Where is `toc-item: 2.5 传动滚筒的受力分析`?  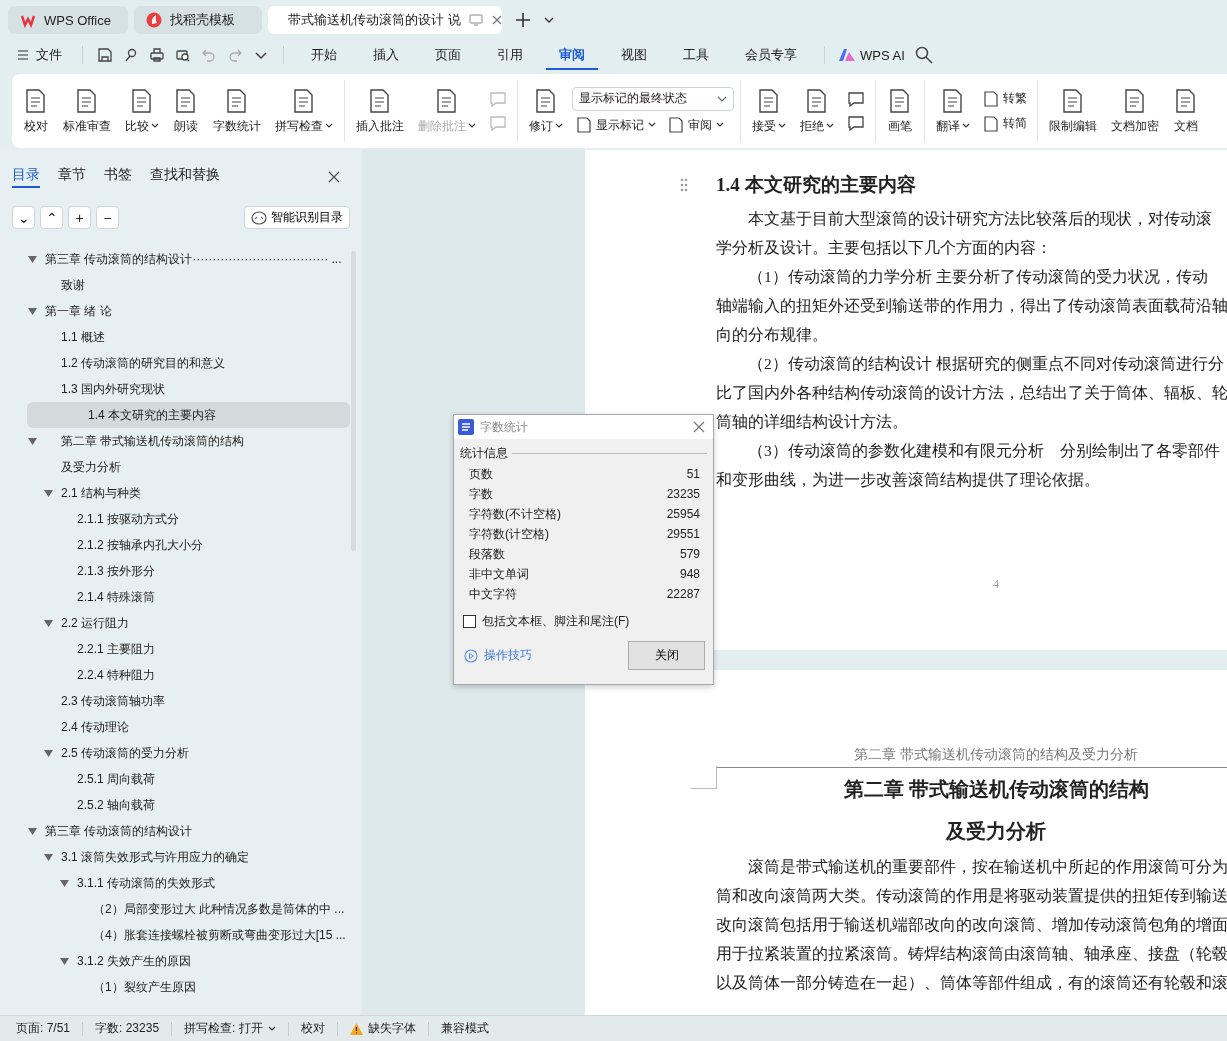 toc-item: 2.5 传动滚筒的受力分析 is located at coordinates (175, 753).